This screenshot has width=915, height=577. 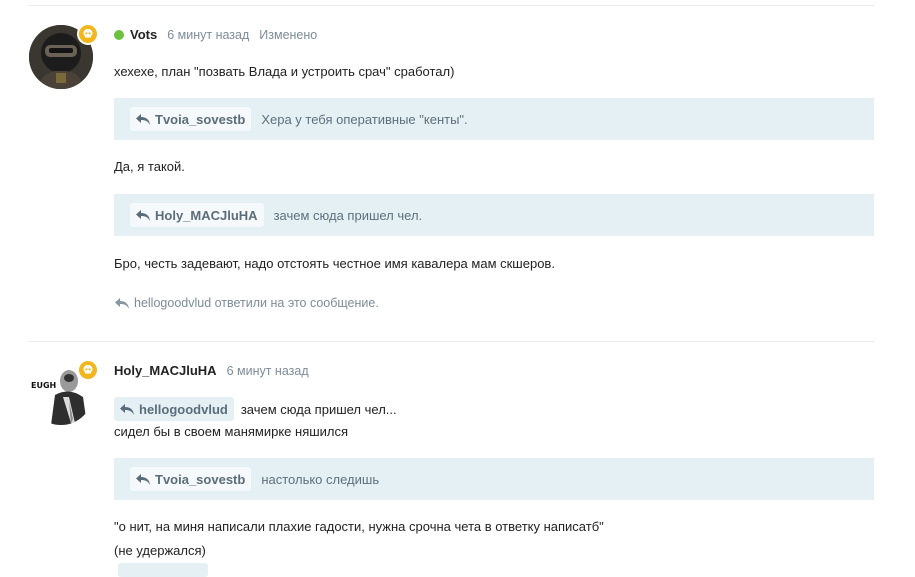 What do you see at coordinates (494, 479) in the screenshot?
I see `quote-block: Tvoia_sovestb настолько следишь` at bounding box center [494, 479].